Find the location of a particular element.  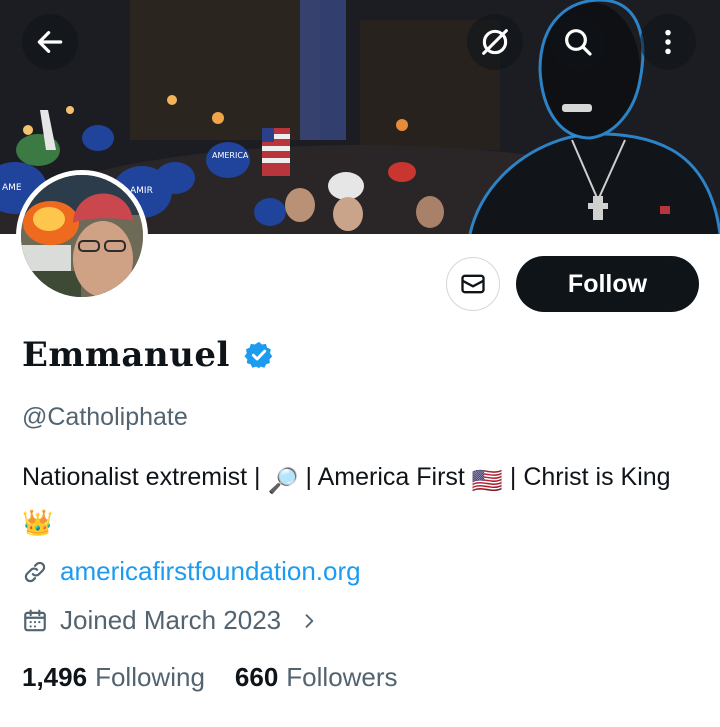

bio-text-1: Nationalist extremist | is located at coordinates (145, 477).